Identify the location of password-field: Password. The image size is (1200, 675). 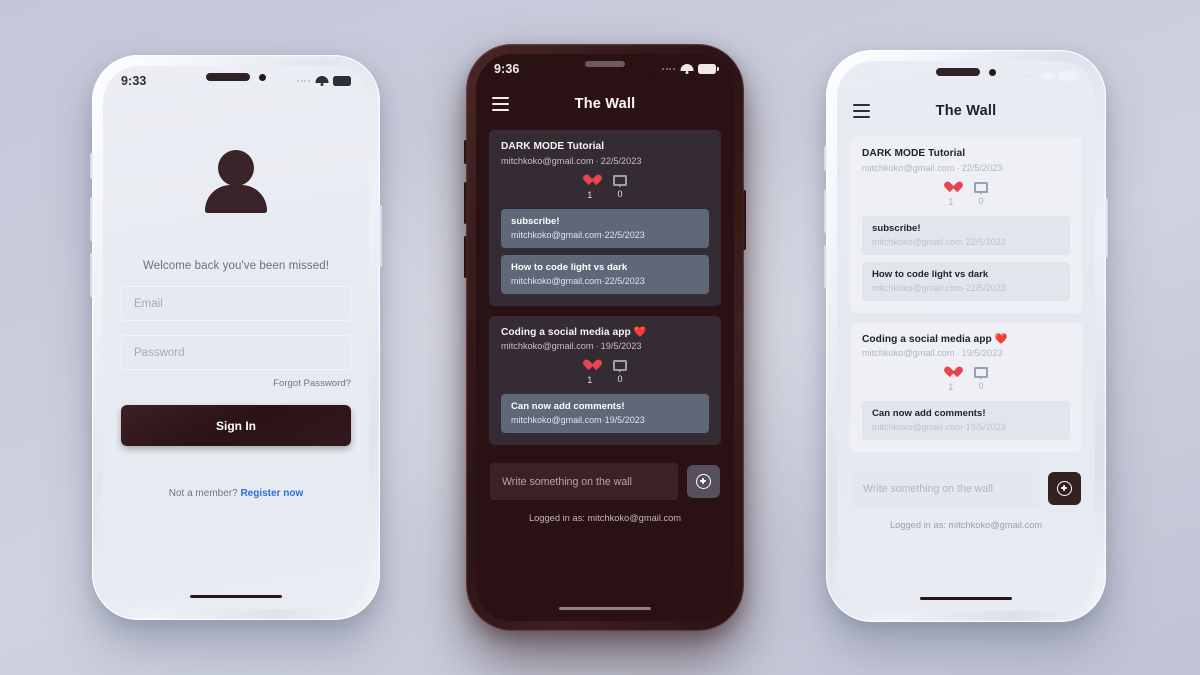
(236, 352).